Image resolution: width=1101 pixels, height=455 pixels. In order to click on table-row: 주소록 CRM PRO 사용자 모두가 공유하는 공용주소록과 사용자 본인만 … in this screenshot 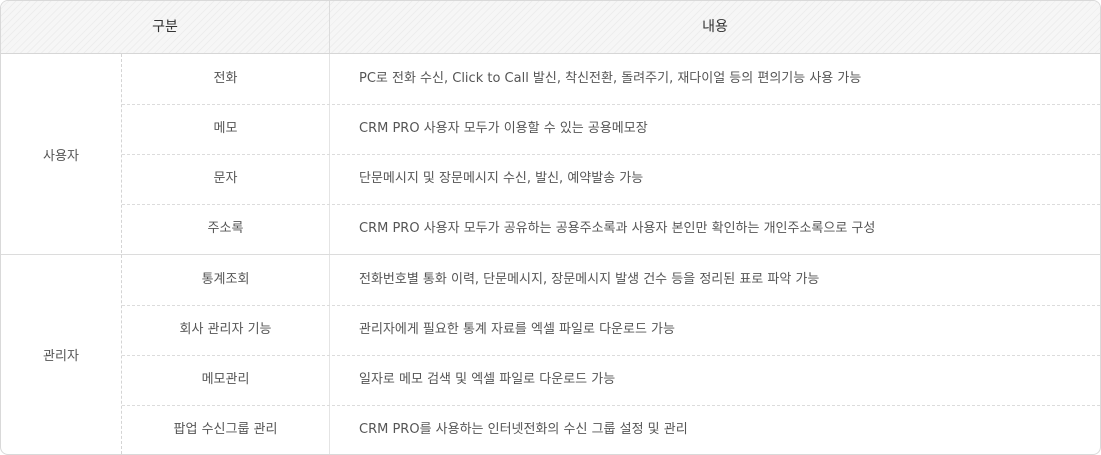, I will do `click(611, 229)`.